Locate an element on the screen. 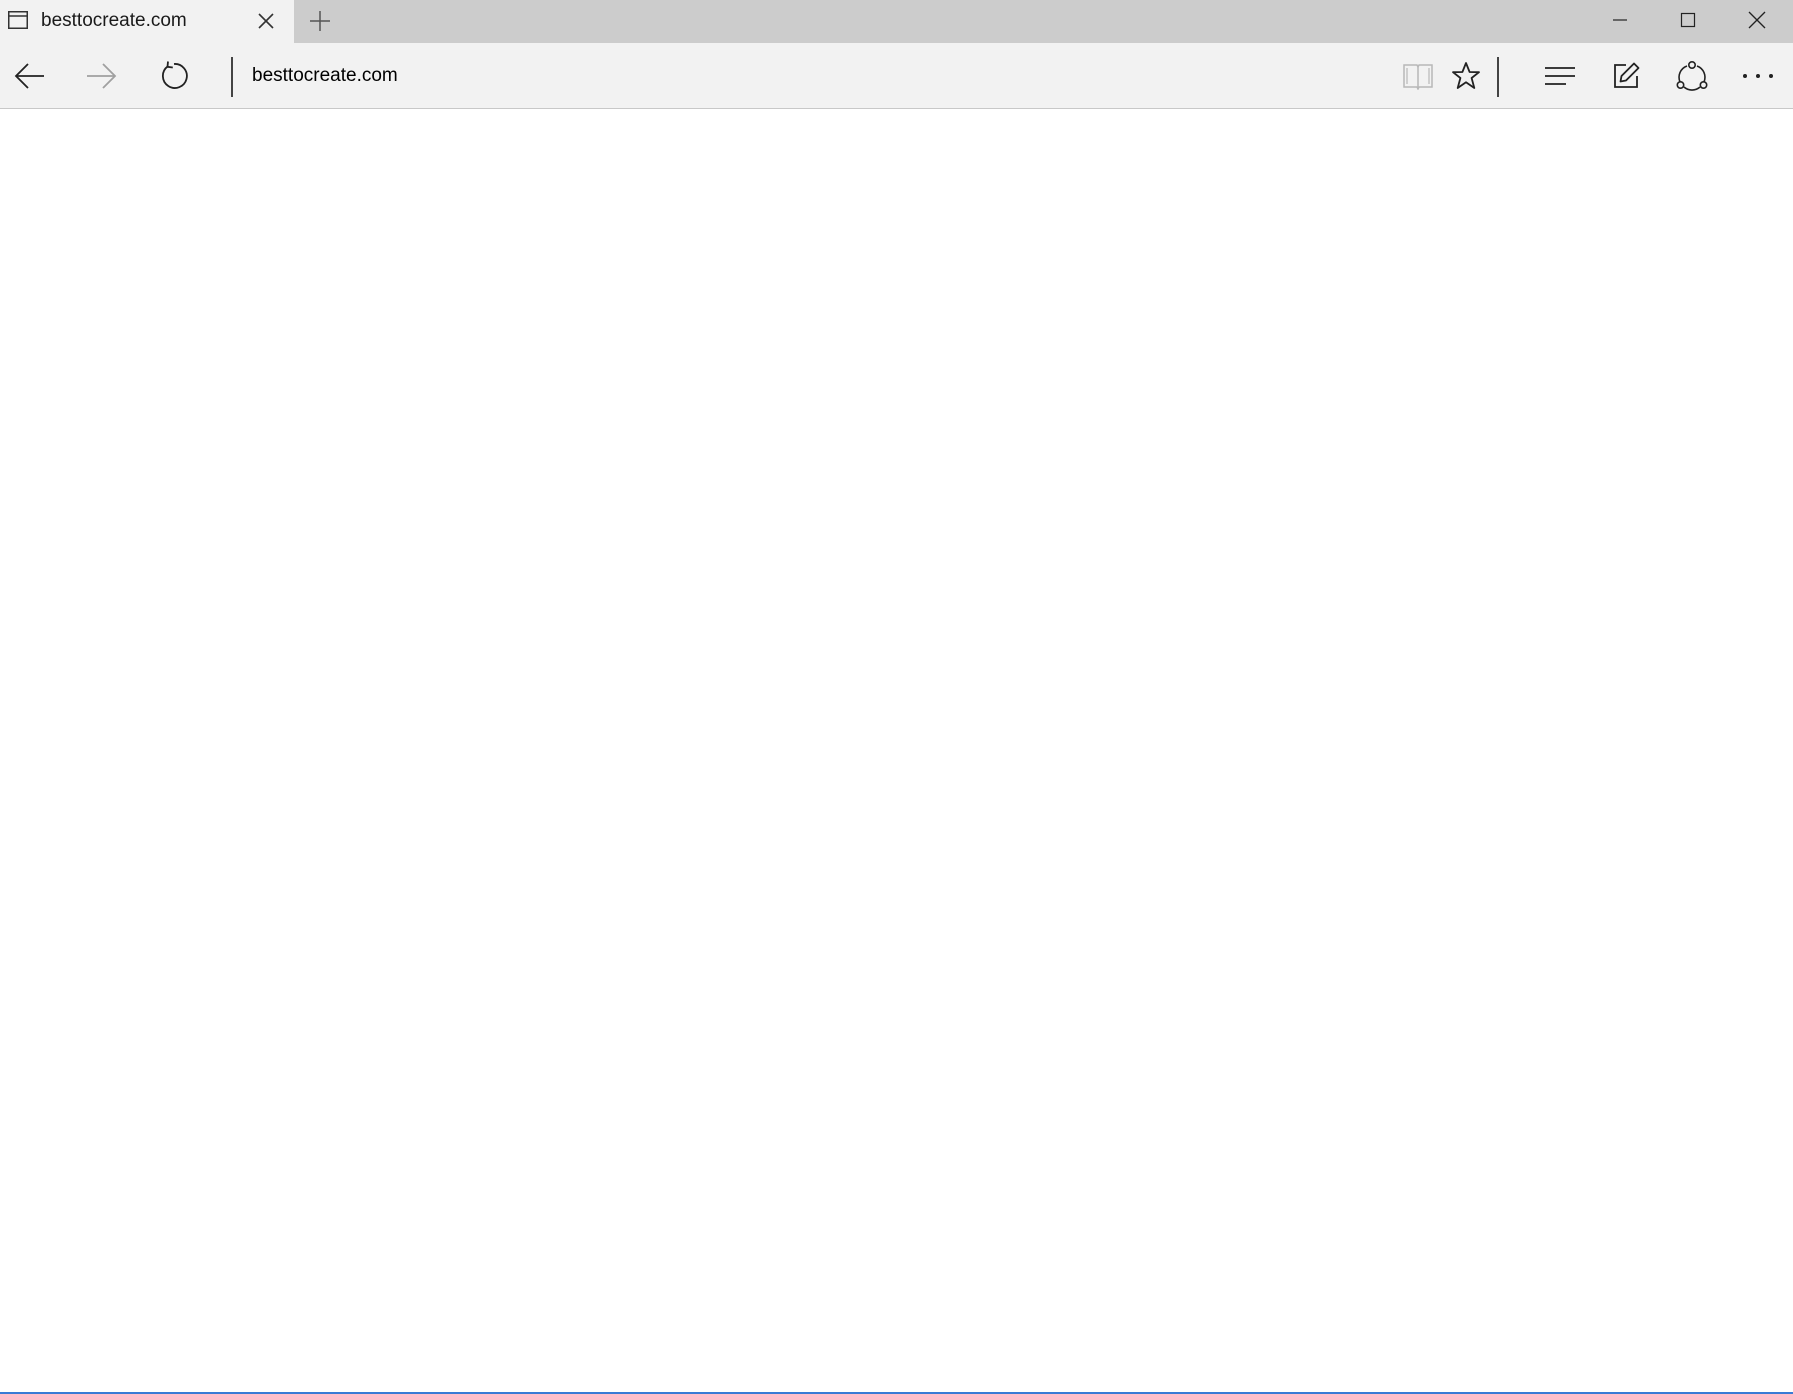  tab-active: besttocreate.com is located at coordinates (147, 21).